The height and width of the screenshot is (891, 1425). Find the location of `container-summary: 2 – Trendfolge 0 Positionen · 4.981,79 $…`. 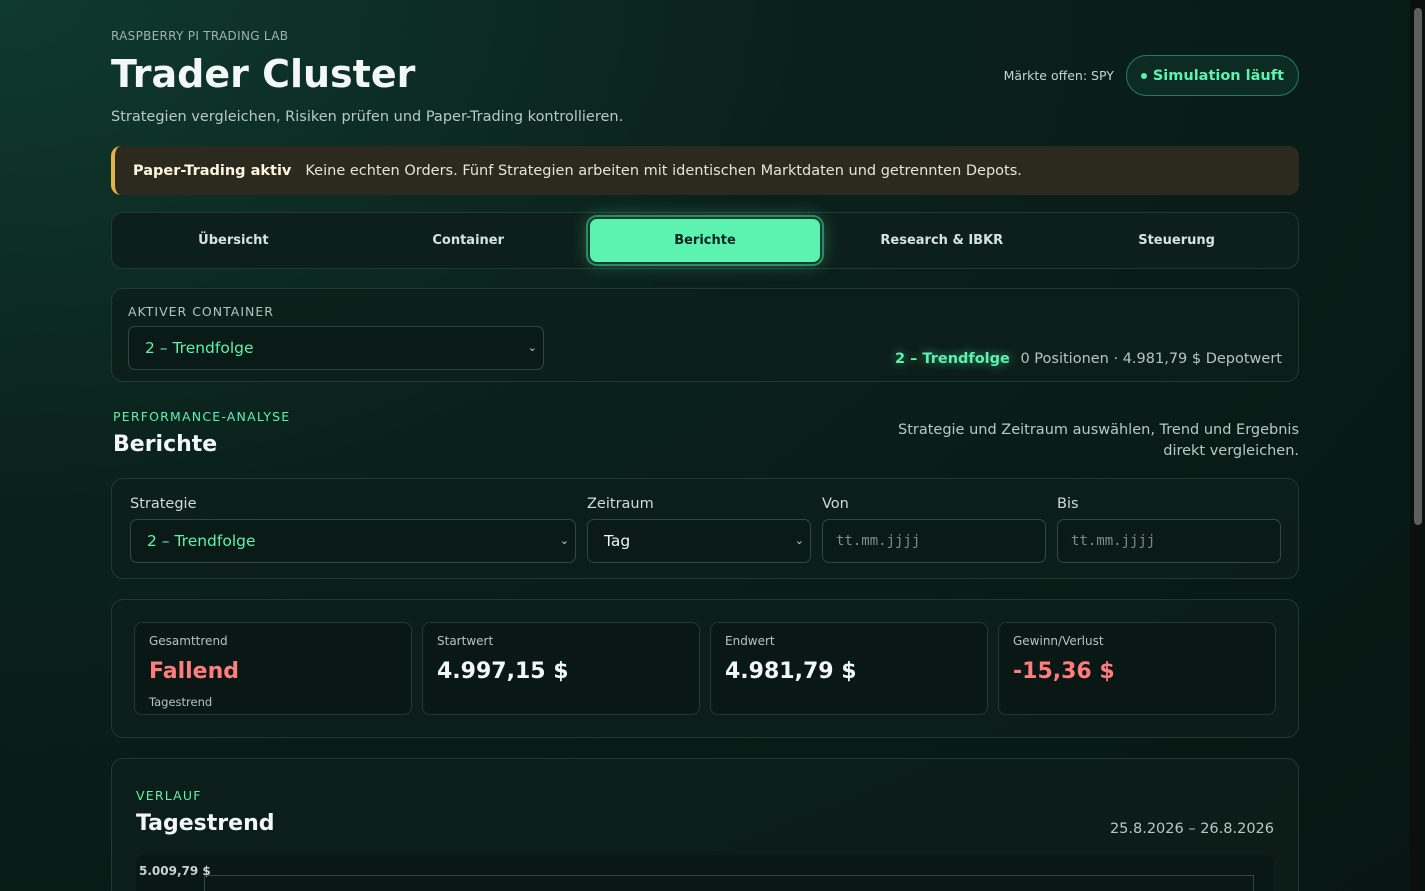

container-summary: 2 – Trendfolge 0 Positionen · 4.981,79 $… is located at coordinates (1088, 359).